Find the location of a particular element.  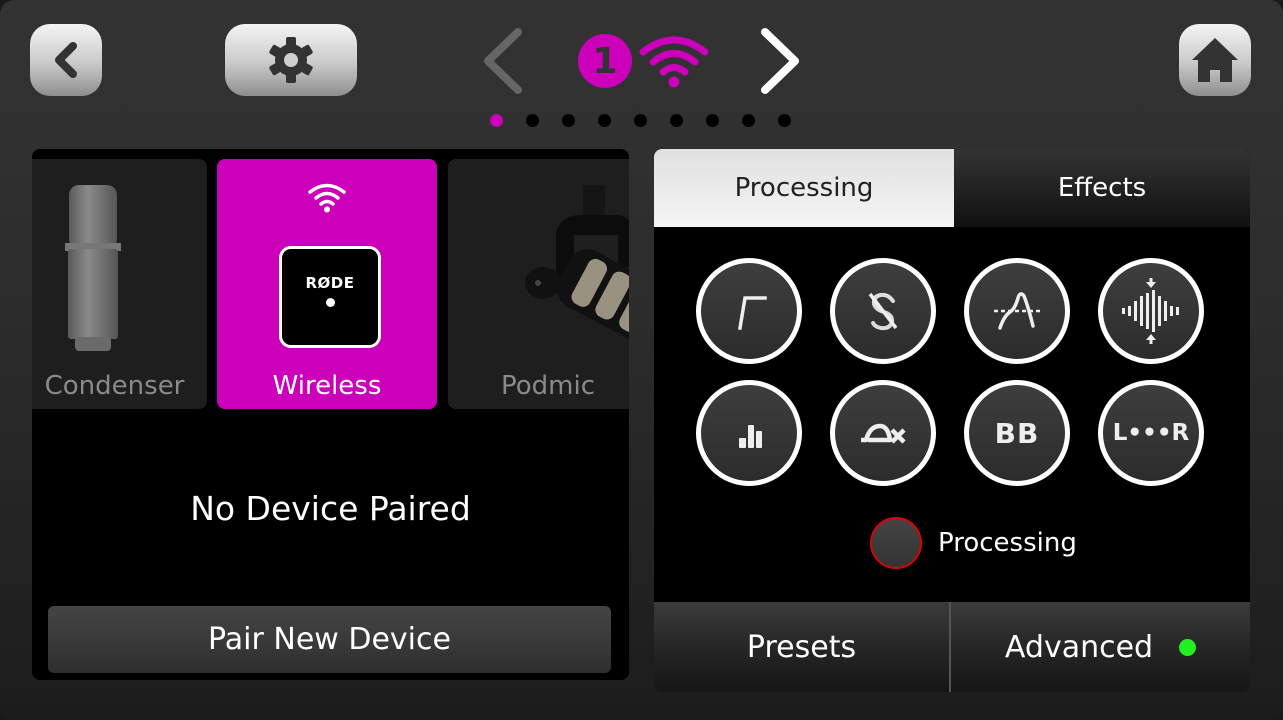

presets-button: Presets is located at coordinates (801, 647).